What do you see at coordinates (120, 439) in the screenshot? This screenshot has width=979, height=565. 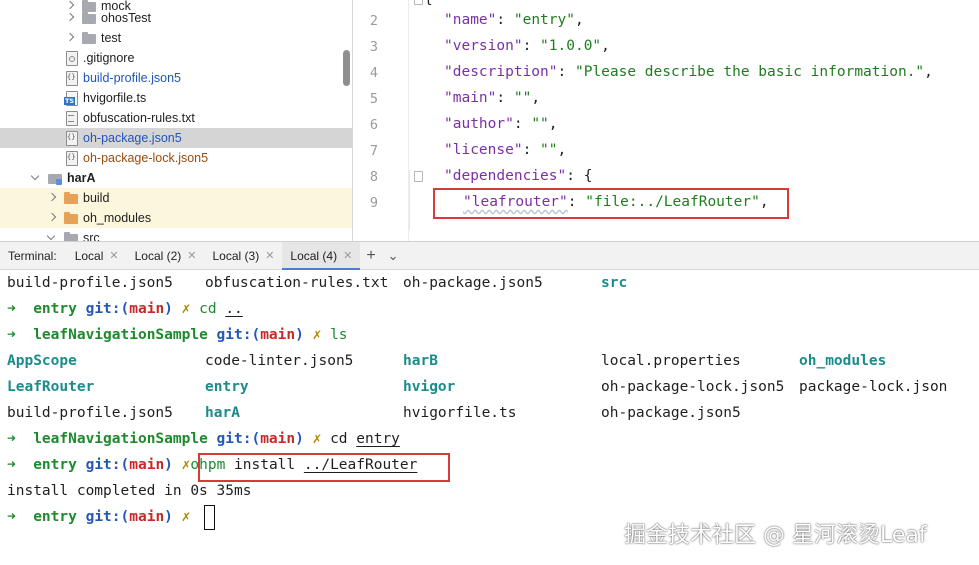 I see `prompt-dir: leafNavigationSample` at bounding box center [120, 439].